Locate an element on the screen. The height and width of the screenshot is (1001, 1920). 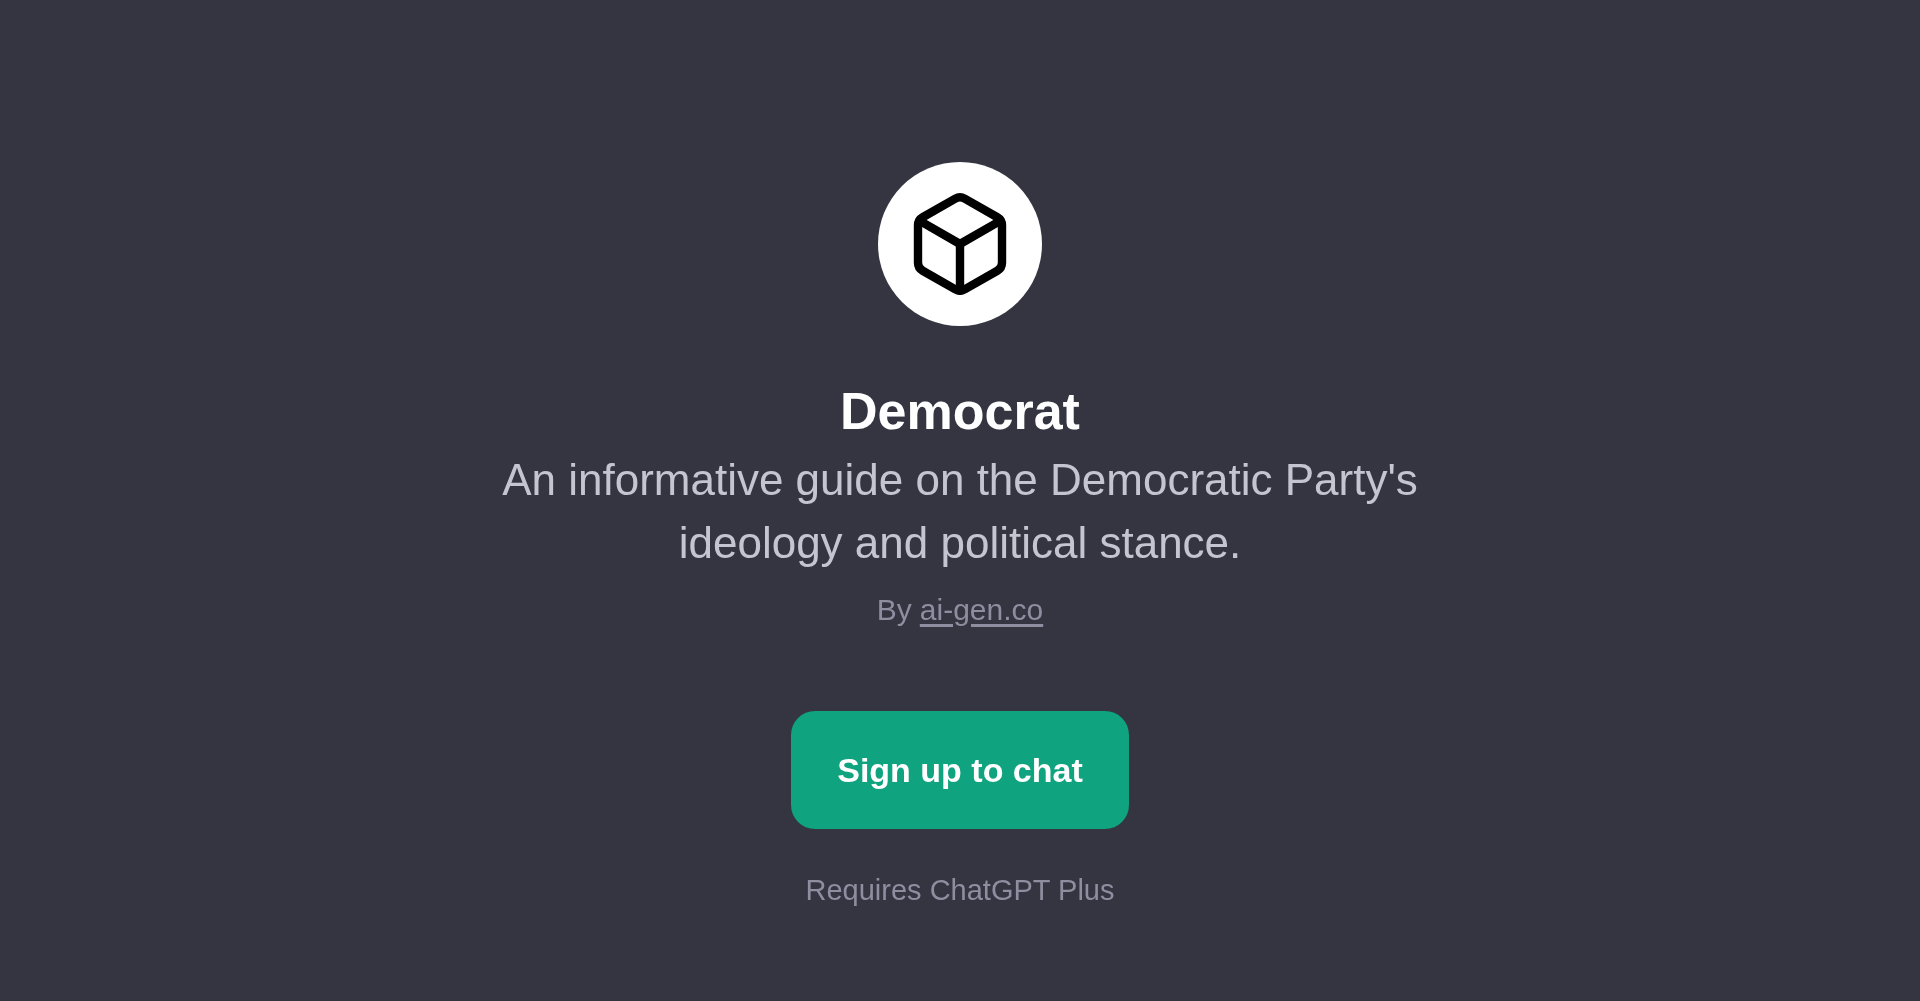
signup-button: Sign up to chat is located at coordinates (960, 770).